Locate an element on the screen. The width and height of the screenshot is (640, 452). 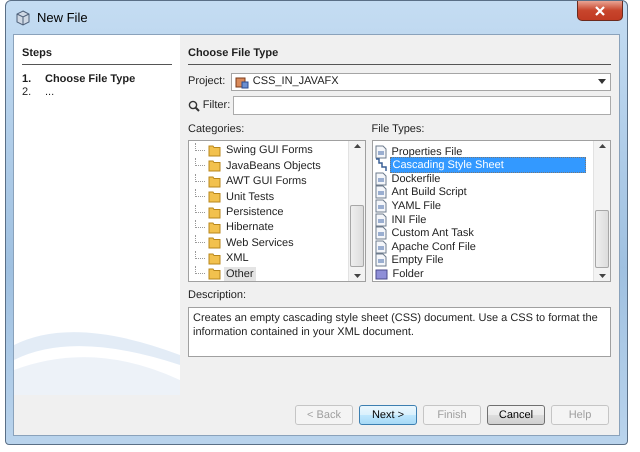
file-type-item: Properties File is located at coordinates (427, 151).